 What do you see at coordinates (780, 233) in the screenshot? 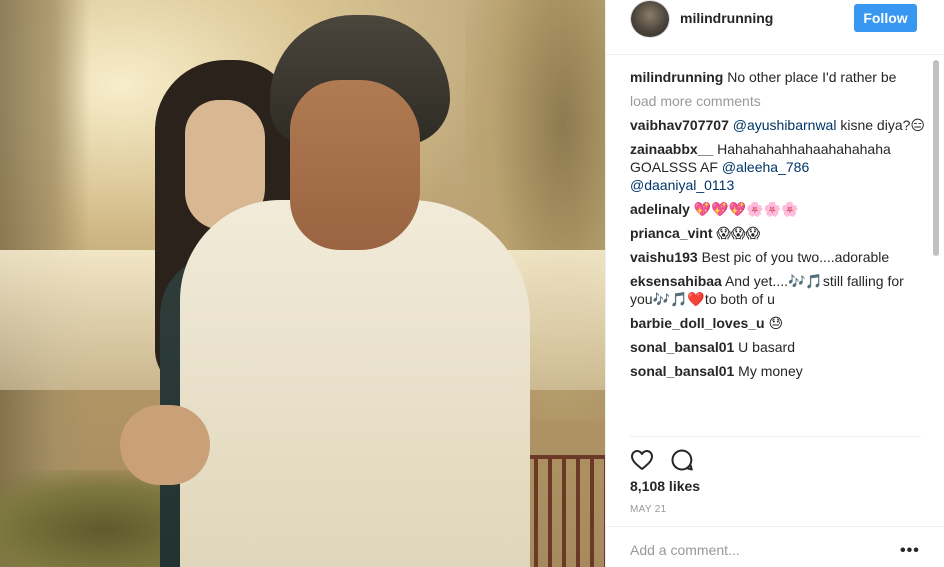
I see `comment-item: prianca_vint 😱😱😱` at bounding box center [780, 233].